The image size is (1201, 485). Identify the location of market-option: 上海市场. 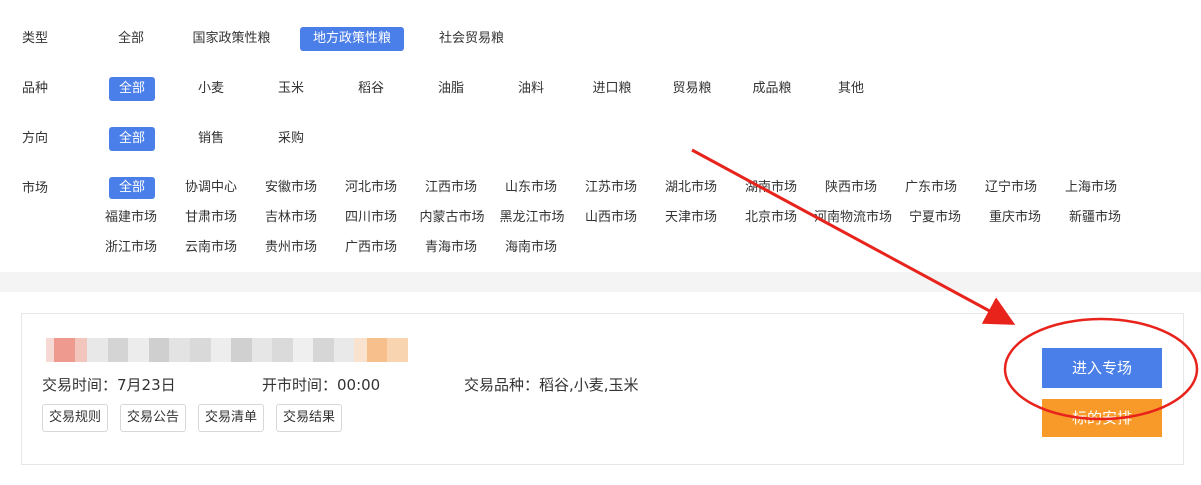
(1091, 188).